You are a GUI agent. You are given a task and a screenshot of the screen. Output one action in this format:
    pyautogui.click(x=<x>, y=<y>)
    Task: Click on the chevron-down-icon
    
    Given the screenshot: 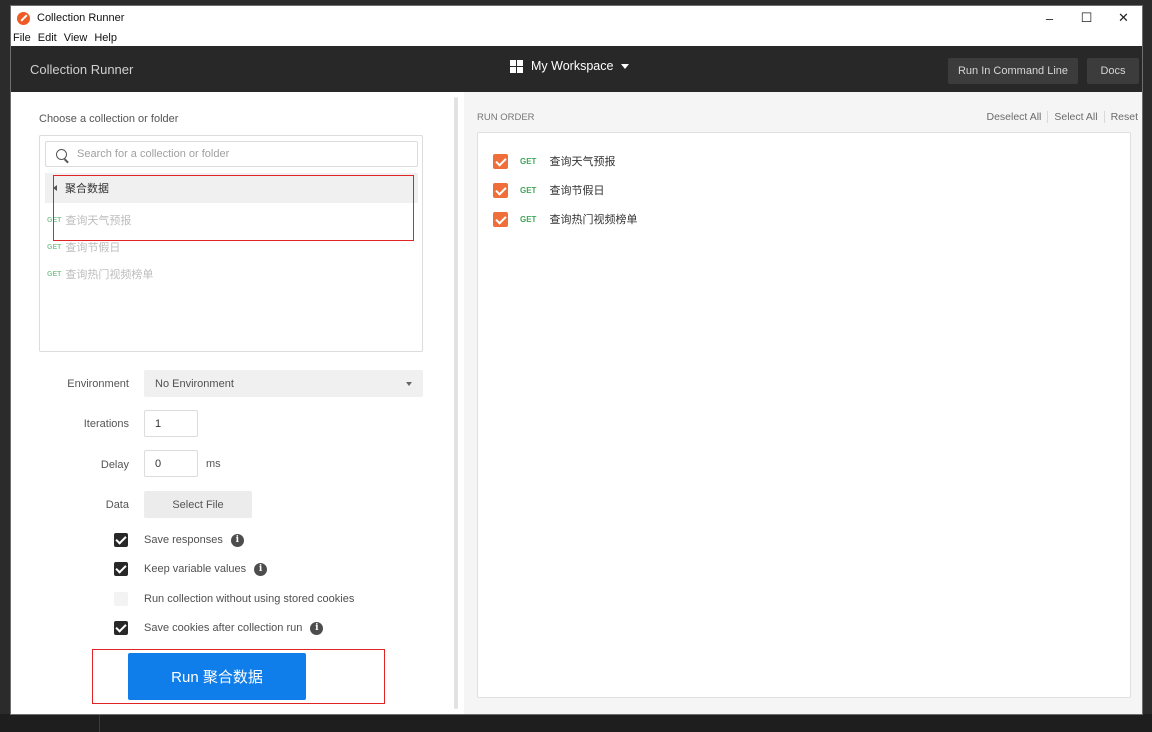 What is the action you would take?
    pyautogui.click(x=625, y=66)
    